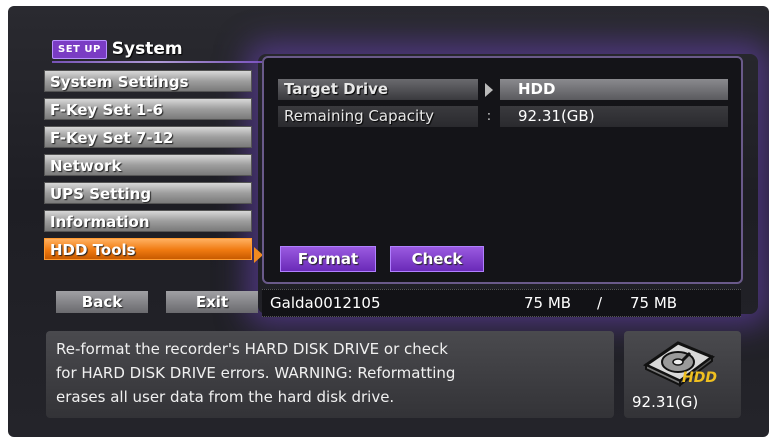 The width and height of the screenshot is (777, 443). Describe the element at coordinates (79, 49) in the screenshot. I see `setup-badge: SET UP` at that location.